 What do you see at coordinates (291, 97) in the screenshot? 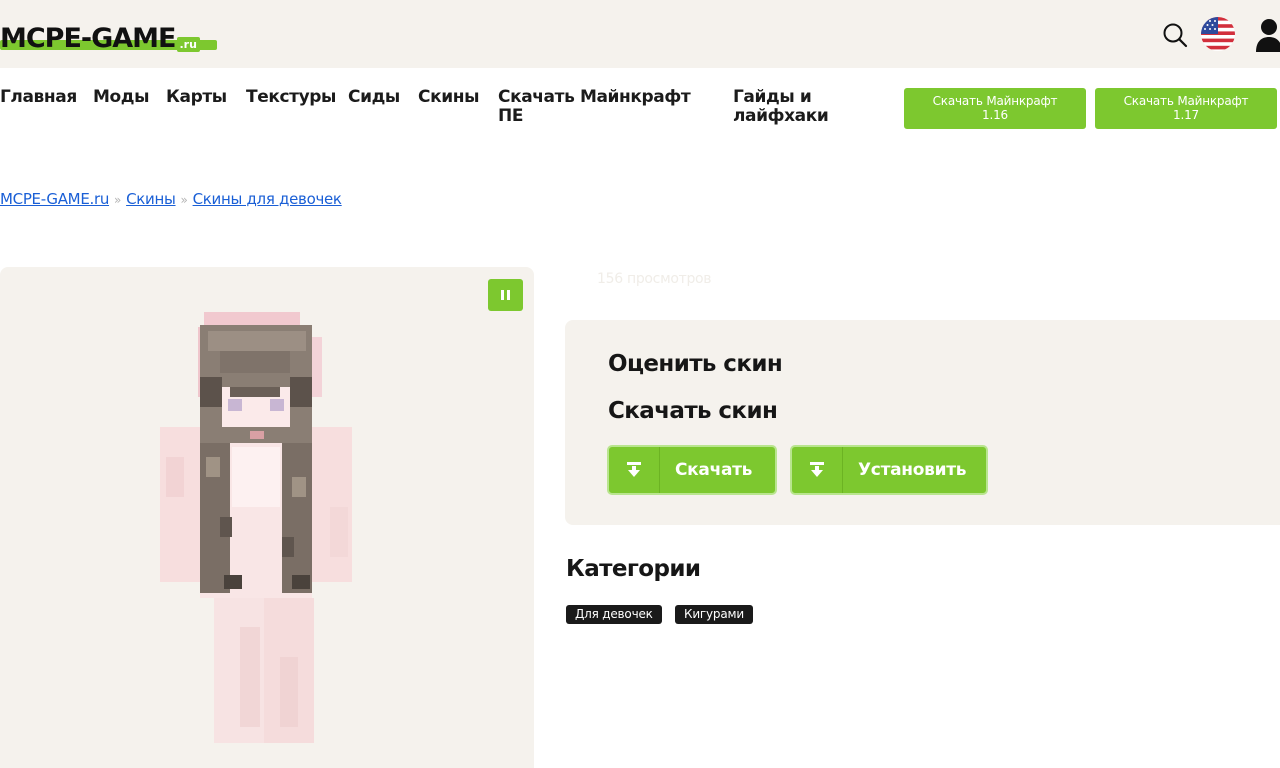
I see `nav-item-textures: Текстуры` at bounding box center [291, 97].